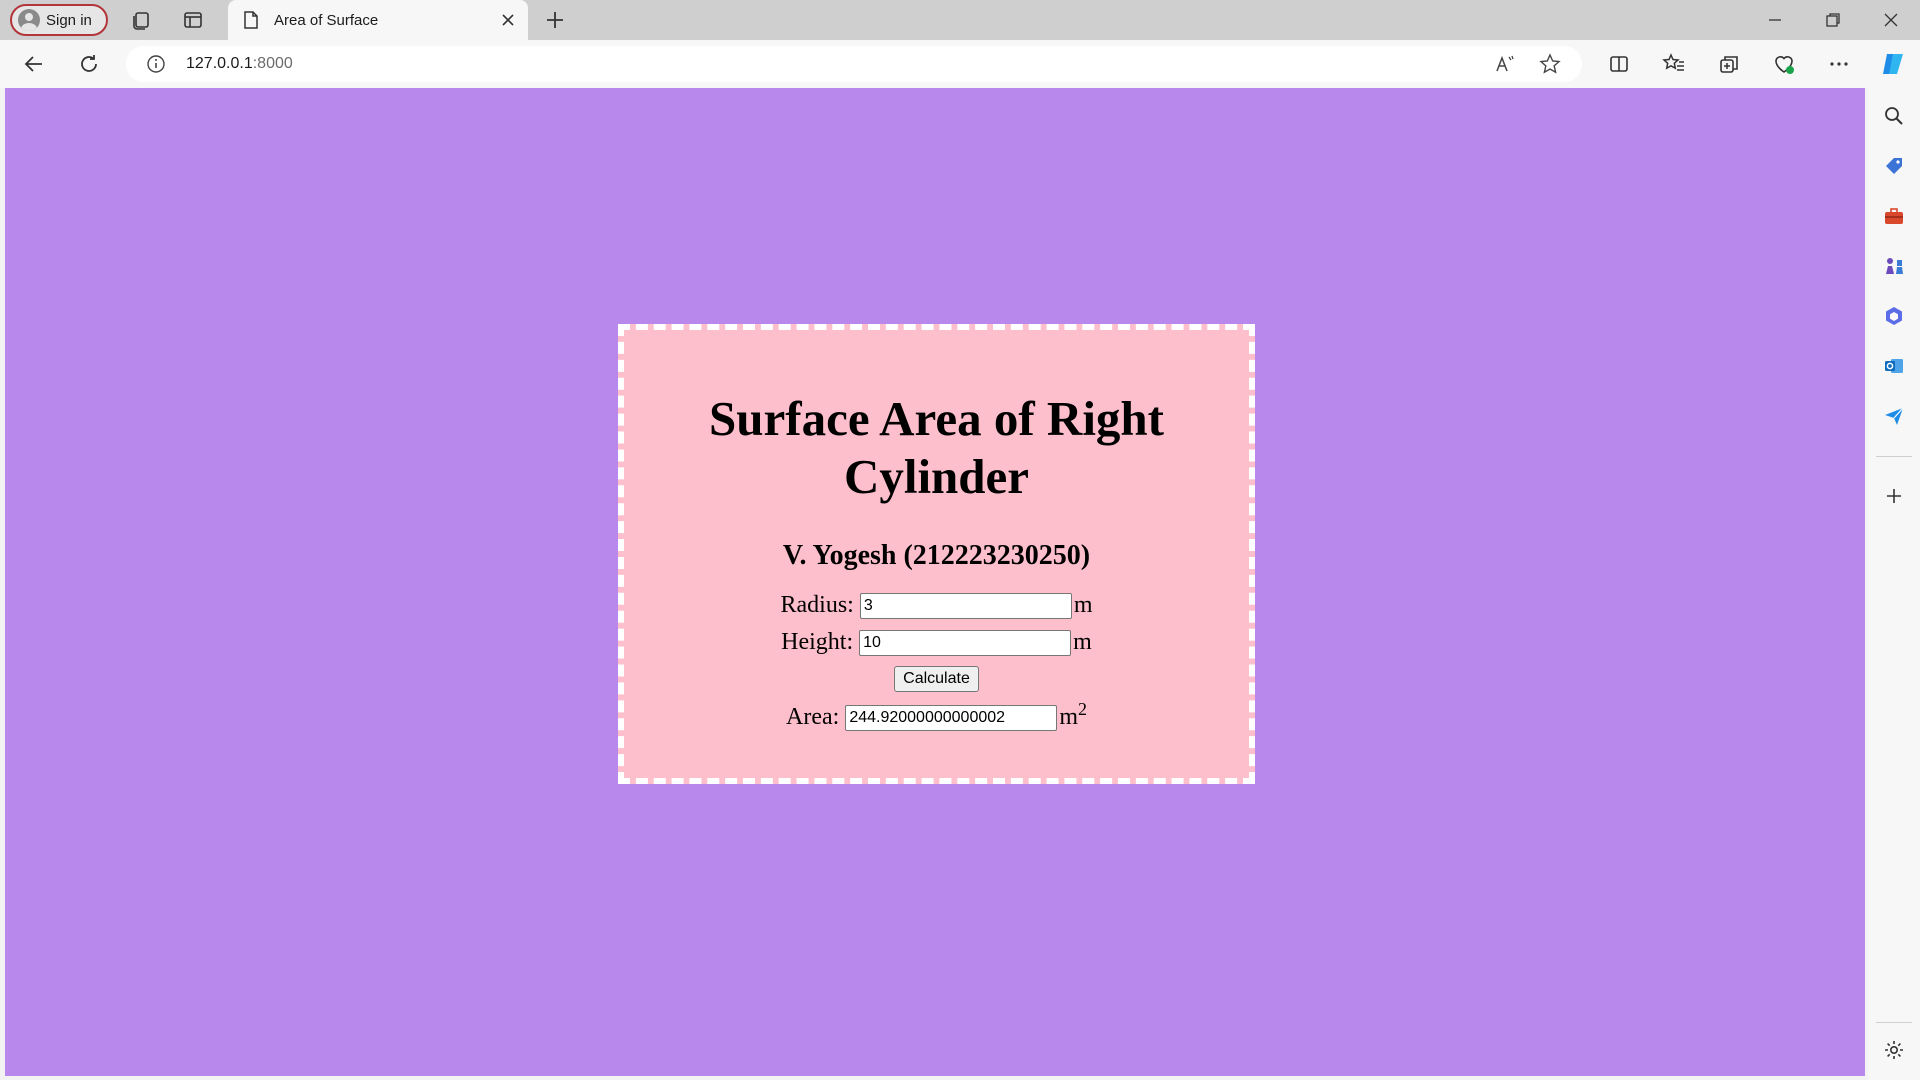 This screenshot has width=1920, height=1080. Describe the element at coordinates (1082, 642) in the screenshot. I see `height-unit: m` at that location.